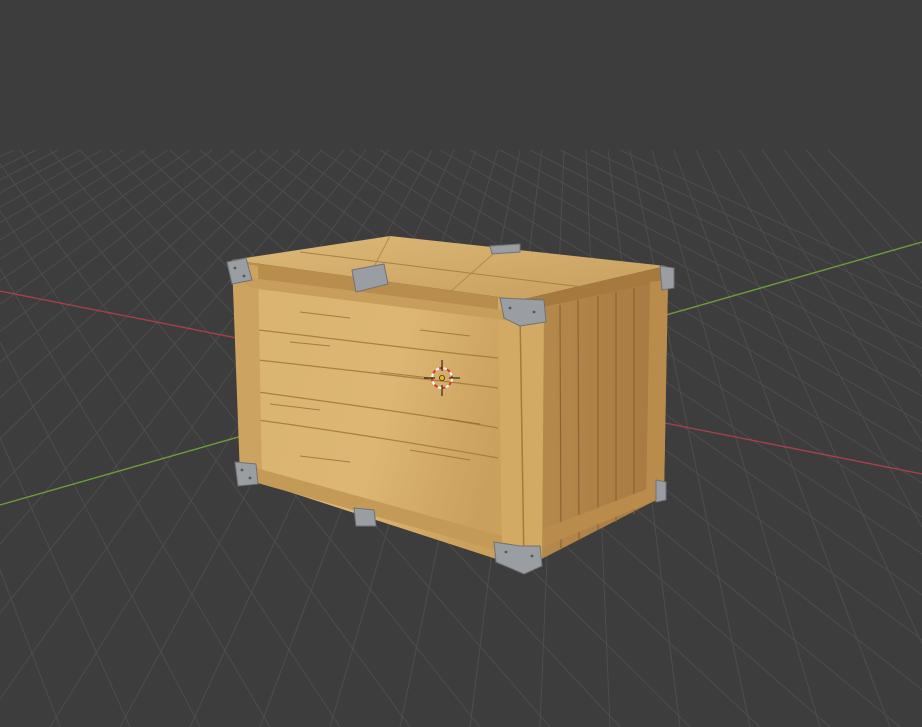  What do you see at coordinates (518, 558) in the screenshot?
I see `bracket-bottom-right-front` at bounding box center [518, 558].